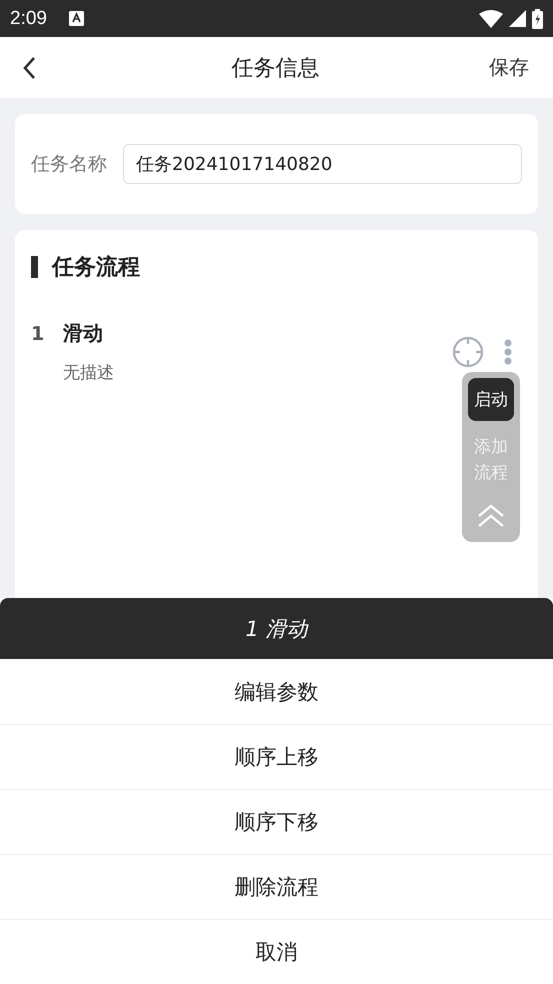 Image resolution: width=553 pixels, height=984 pixels. What do you see at coordinates (38, 333) in the screenshot?
I see `step-number: 1` at bounding box center [38, 333].